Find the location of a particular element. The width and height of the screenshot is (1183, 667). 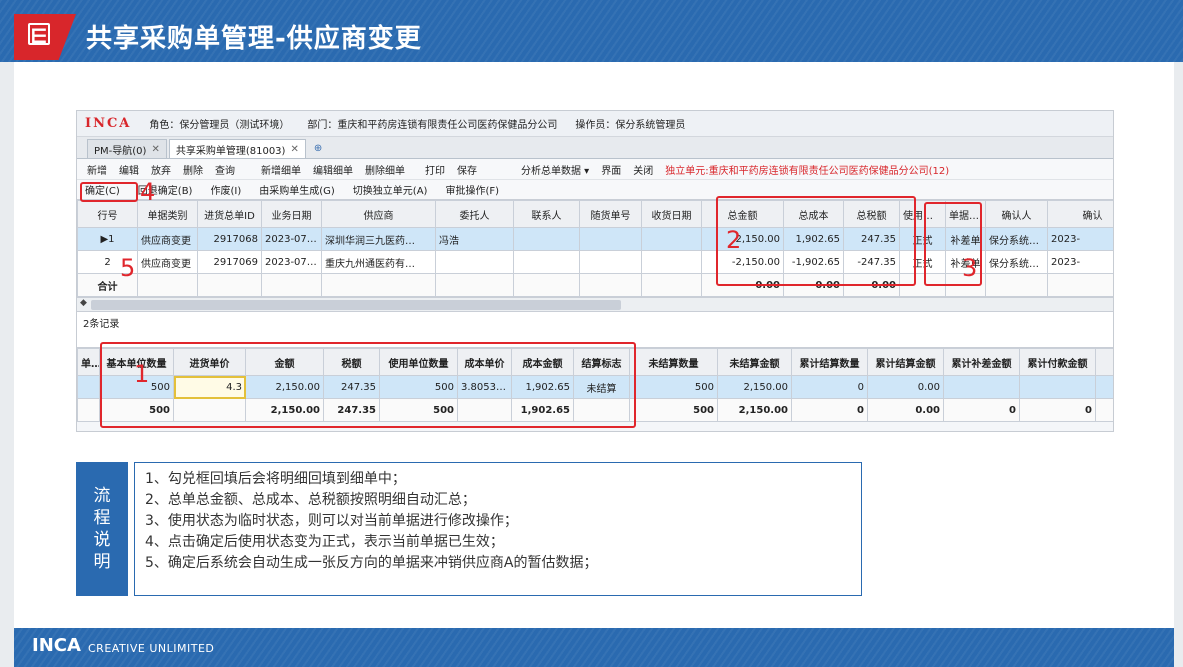

new-button: 新增 is located at coordinates (97, 169).